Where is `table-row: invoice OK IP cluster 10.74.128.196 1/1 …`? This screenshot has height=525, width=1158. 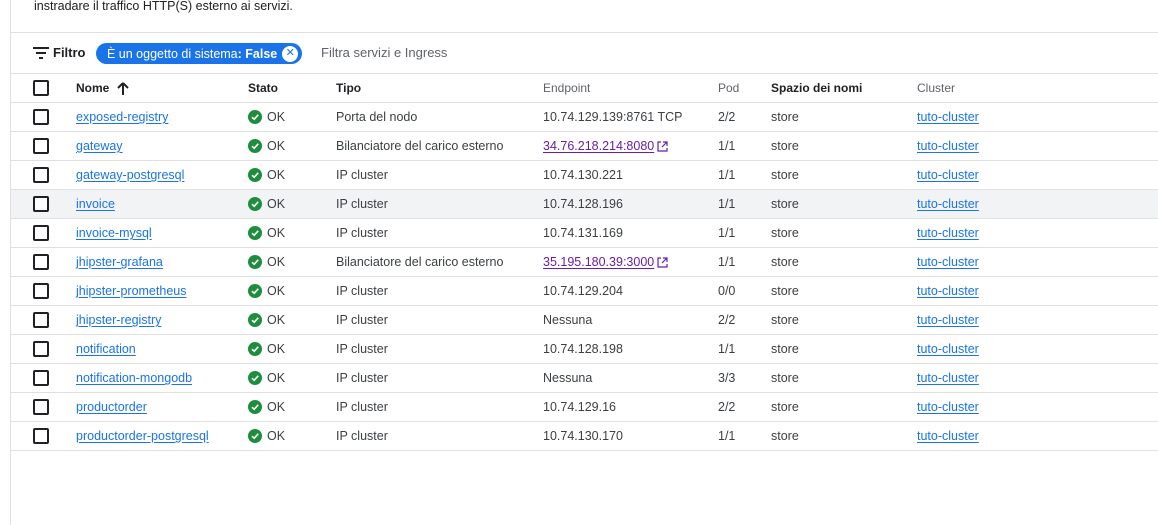
table-row: invoice OK IP cluster 10.74.128.196 1/1 … is located at coordinates (584, 204).